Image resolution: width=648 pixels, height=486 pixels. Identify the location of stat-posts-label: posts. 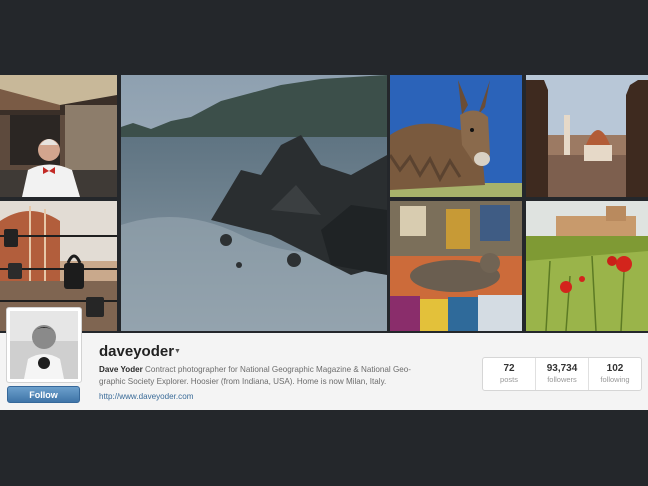
(509, 379).